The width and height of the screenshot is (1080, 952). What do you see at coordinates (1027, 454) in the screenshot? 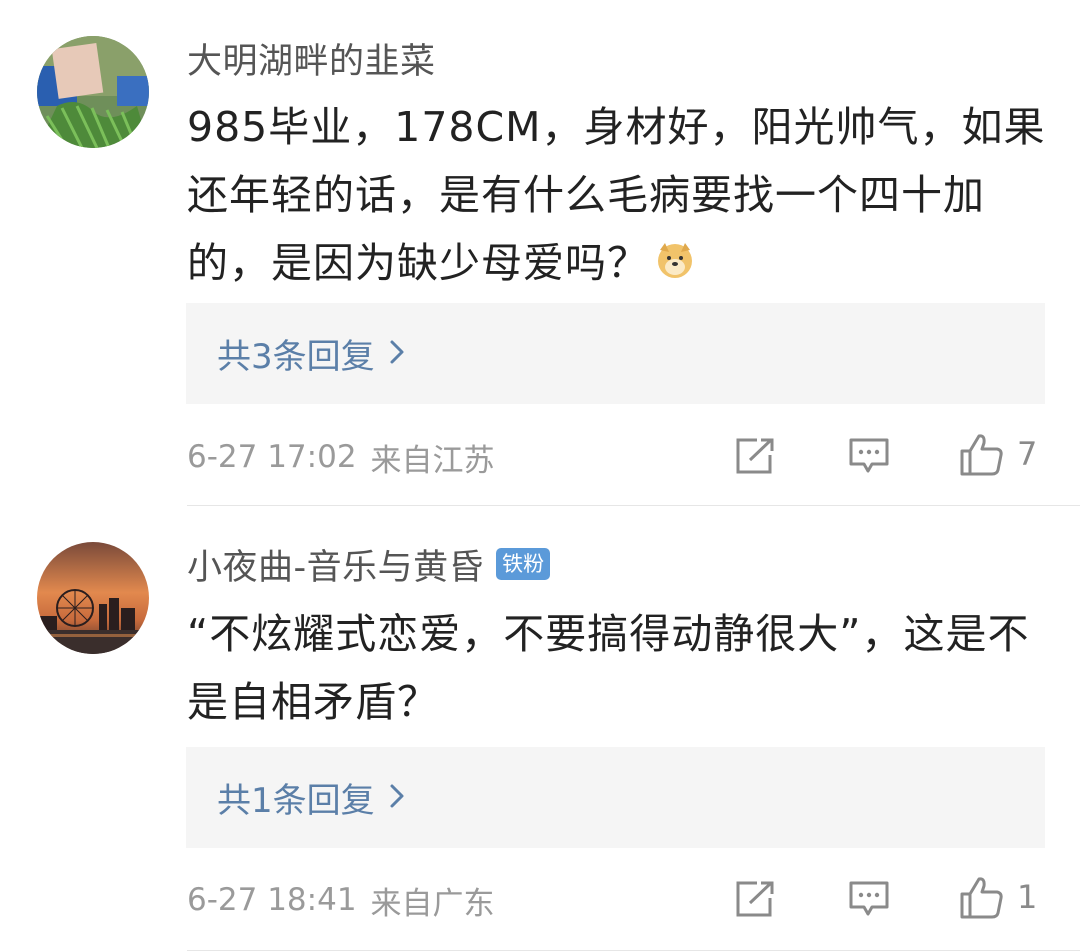
I see `like-count: 7` at bounding box center [1027, 454].